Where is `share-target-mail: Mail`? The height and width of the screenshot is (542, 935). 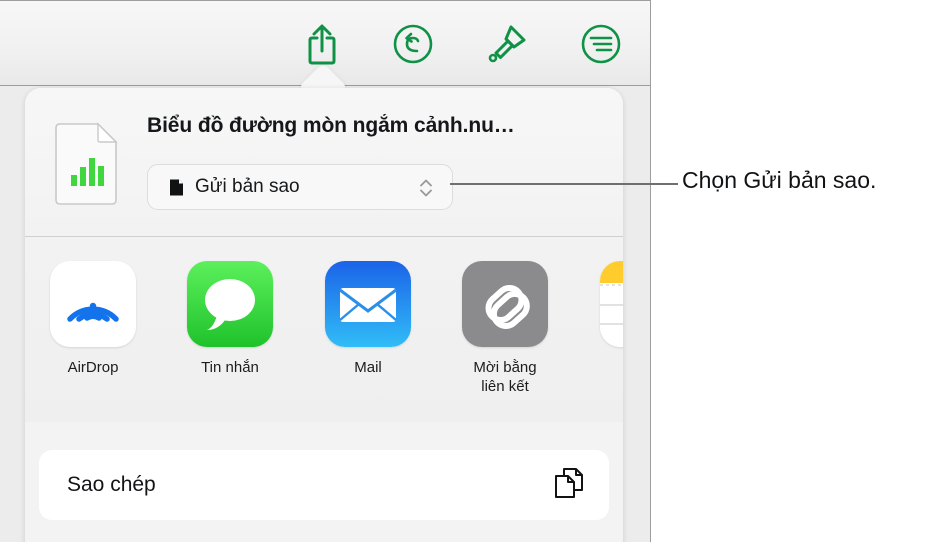 share-target-mail: Mail is located at coordinates (368, 319).